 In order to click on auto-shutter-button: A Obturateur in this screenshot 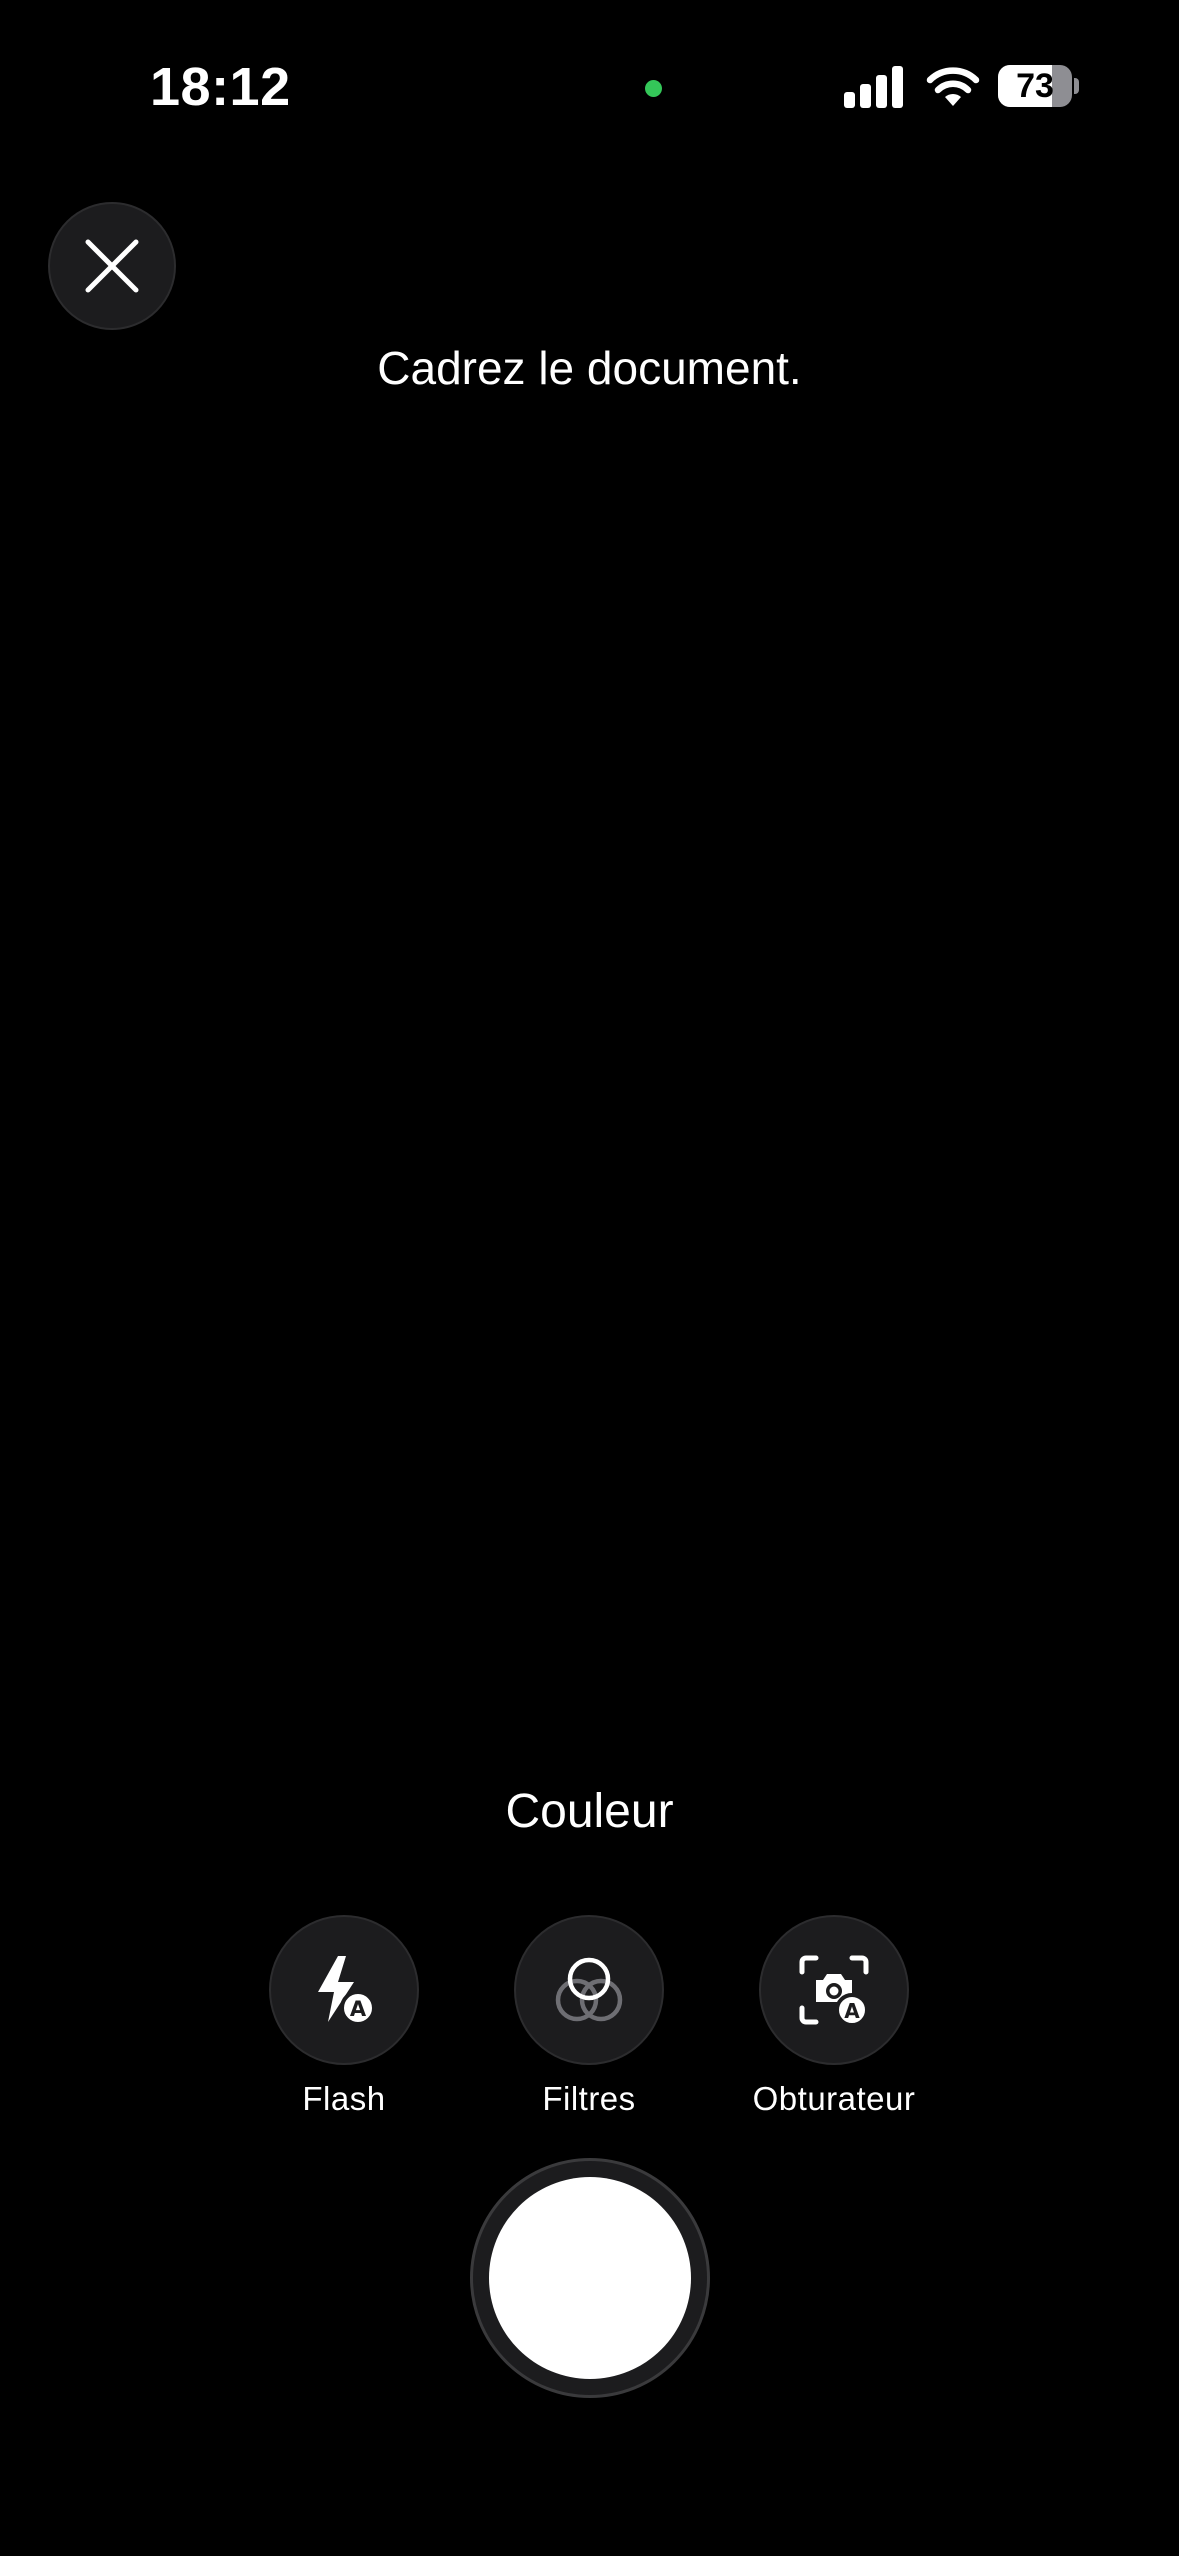, I will do `click(834, 2018)`.